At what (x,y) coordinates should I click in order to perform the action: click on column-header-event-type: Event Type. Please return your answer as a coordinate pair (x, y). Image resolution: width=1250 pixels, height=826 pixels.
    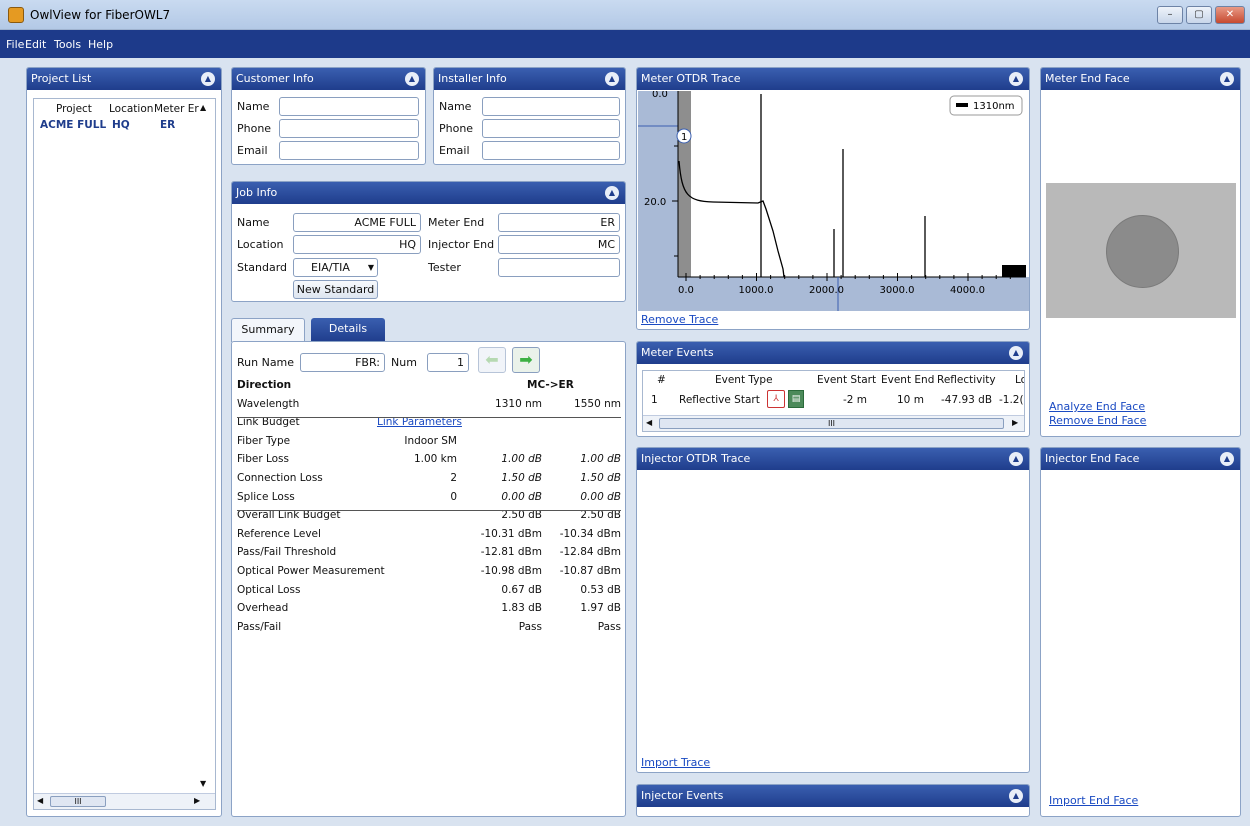
    Looking at the image, I should click on (744, 380).